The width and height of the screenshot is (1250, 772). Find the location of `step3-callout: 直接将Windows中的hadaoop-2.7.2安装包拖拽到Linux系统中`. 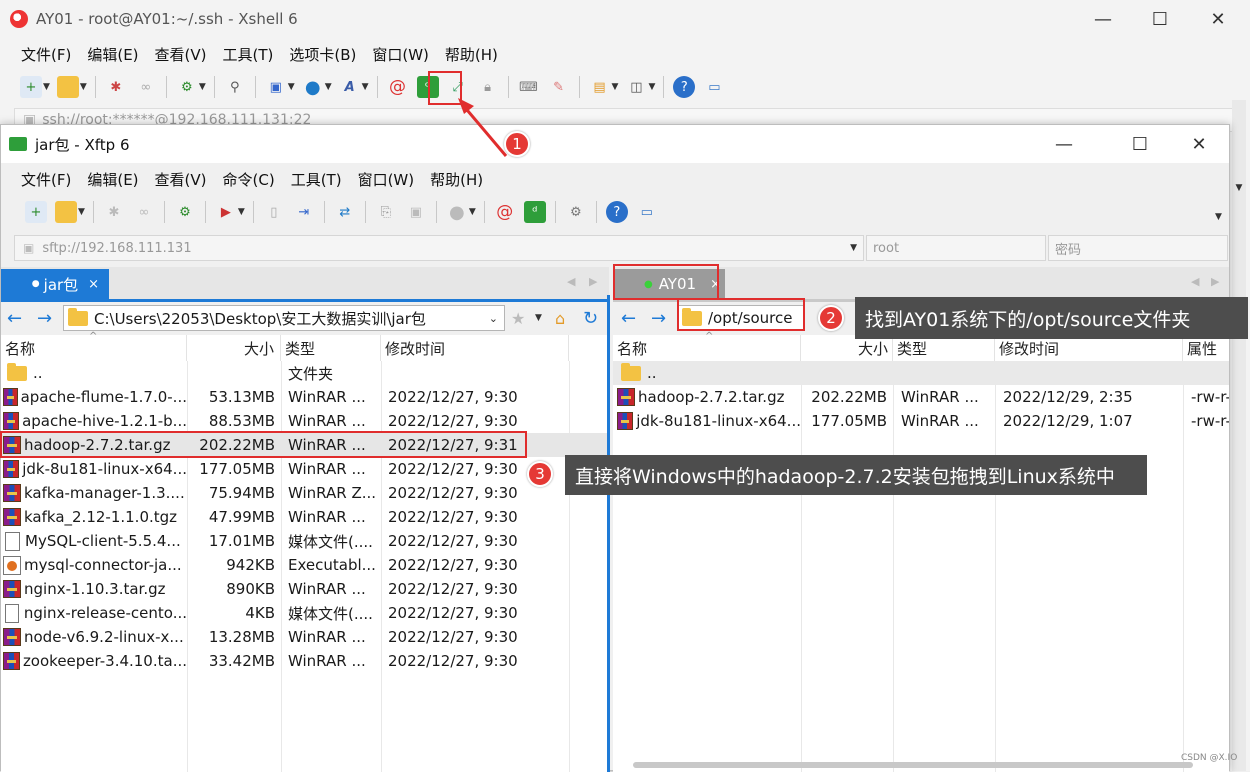

step3-callout: 直接将Windows中的hadaoop-2.7.2安装包拖拽到Linux系统中 is located at coordinates (856, 475).